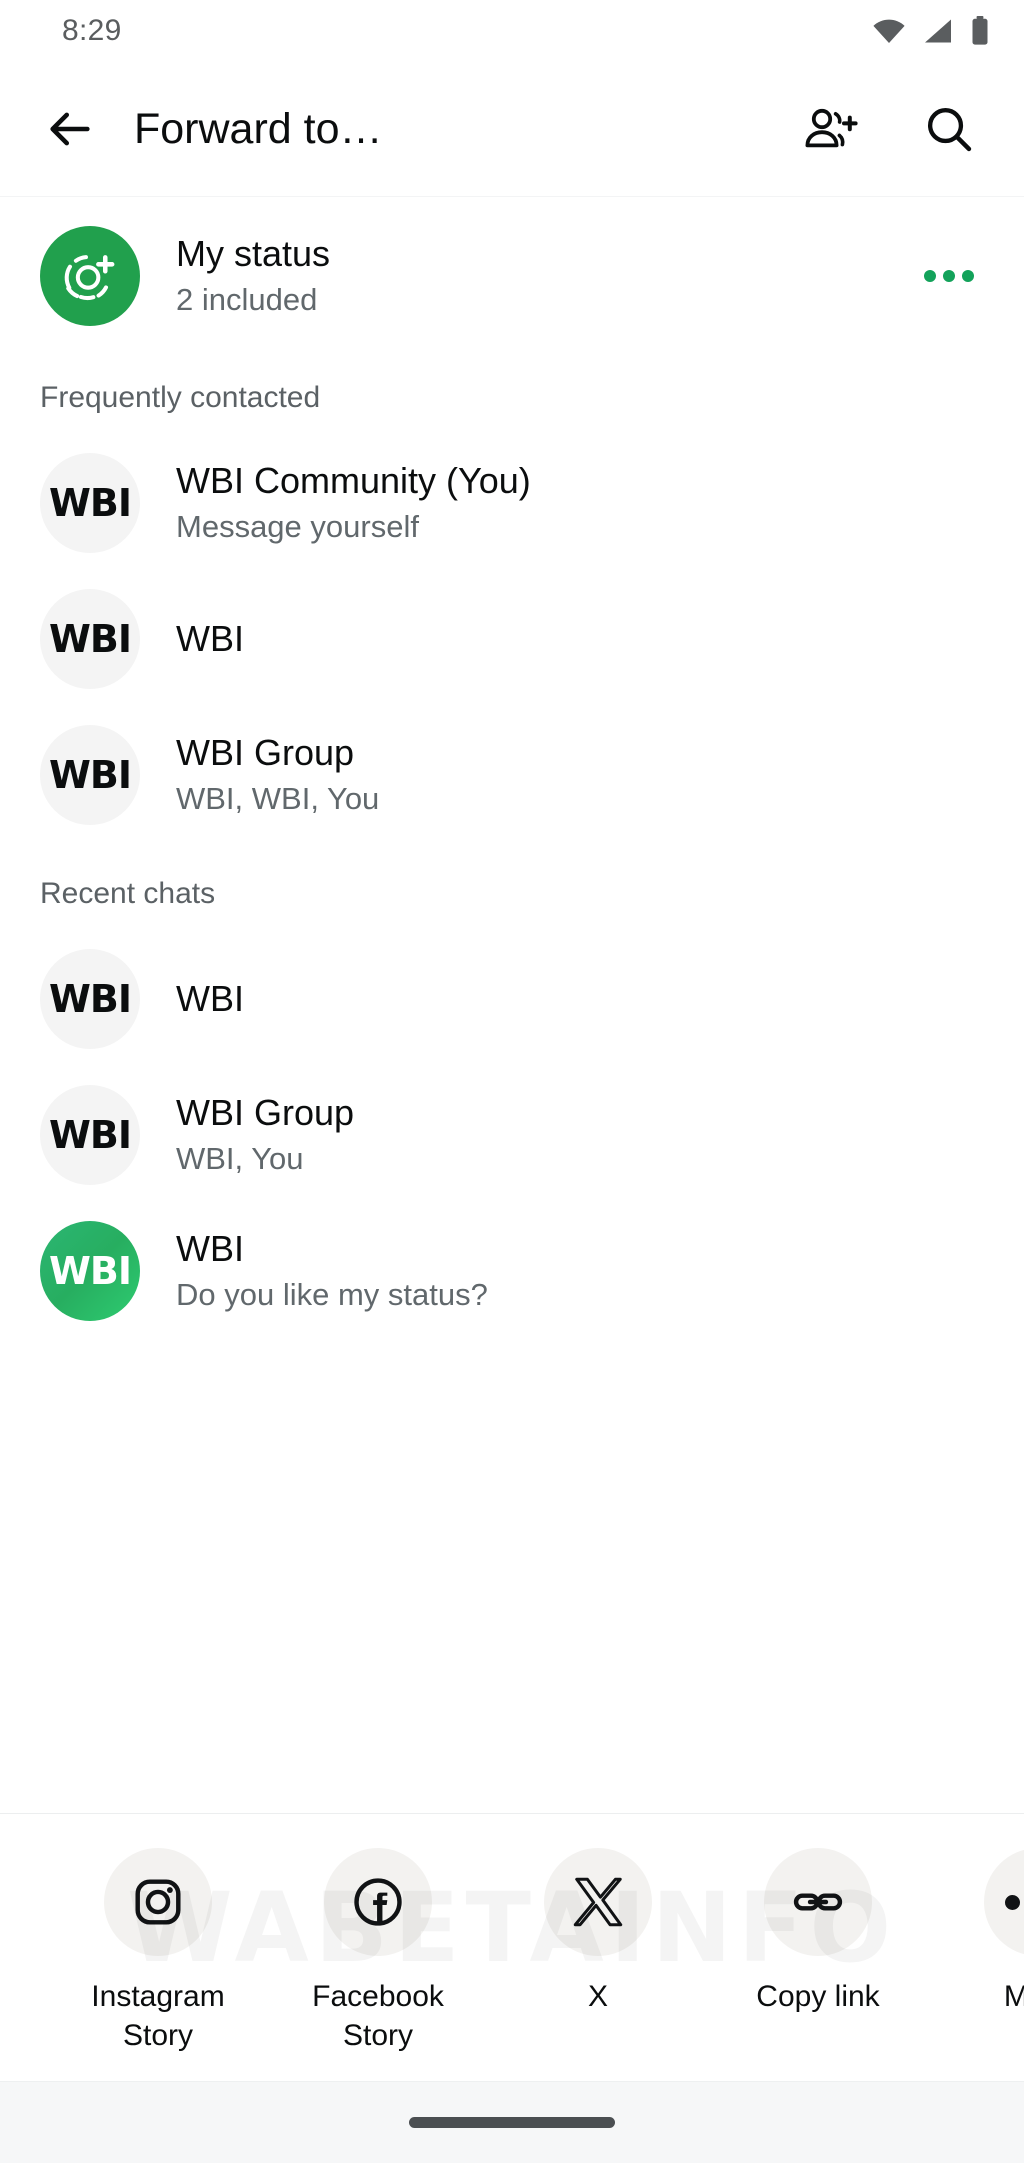 This screenshot has width=1024, height=2163. I want to click on system-navigation-bar, so click(512, 2122).